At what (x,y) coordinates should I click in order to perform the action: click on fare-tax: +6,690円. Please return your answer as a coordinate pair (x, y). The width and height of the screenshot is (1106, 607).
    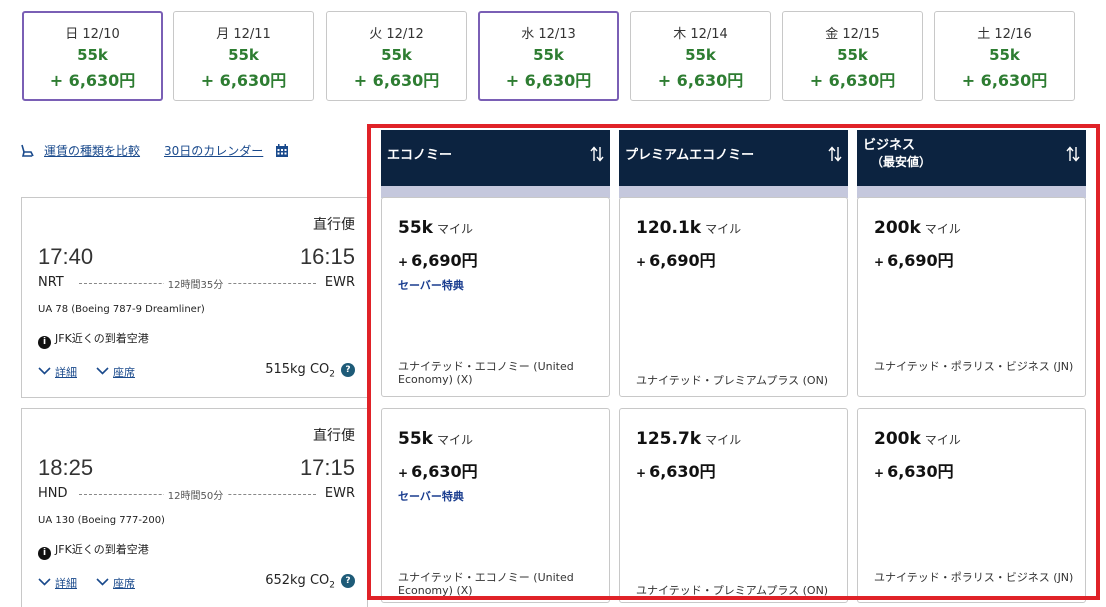
    Looking at the image, I should click on (676, 259).